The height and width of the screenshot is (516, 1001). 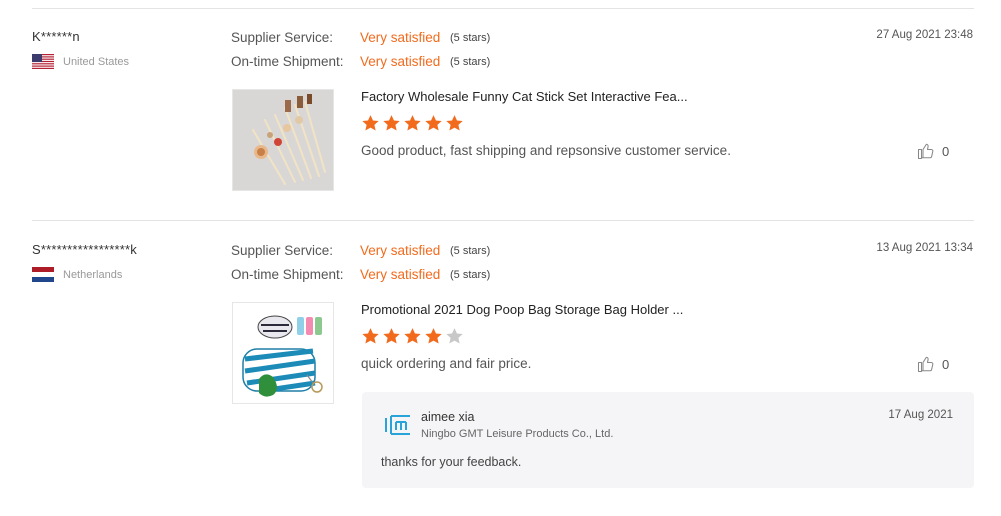 What do you see at coordinates (43, 61) in the screenshot?
I see `us-flag-icon` at bounding box center [43, 61].